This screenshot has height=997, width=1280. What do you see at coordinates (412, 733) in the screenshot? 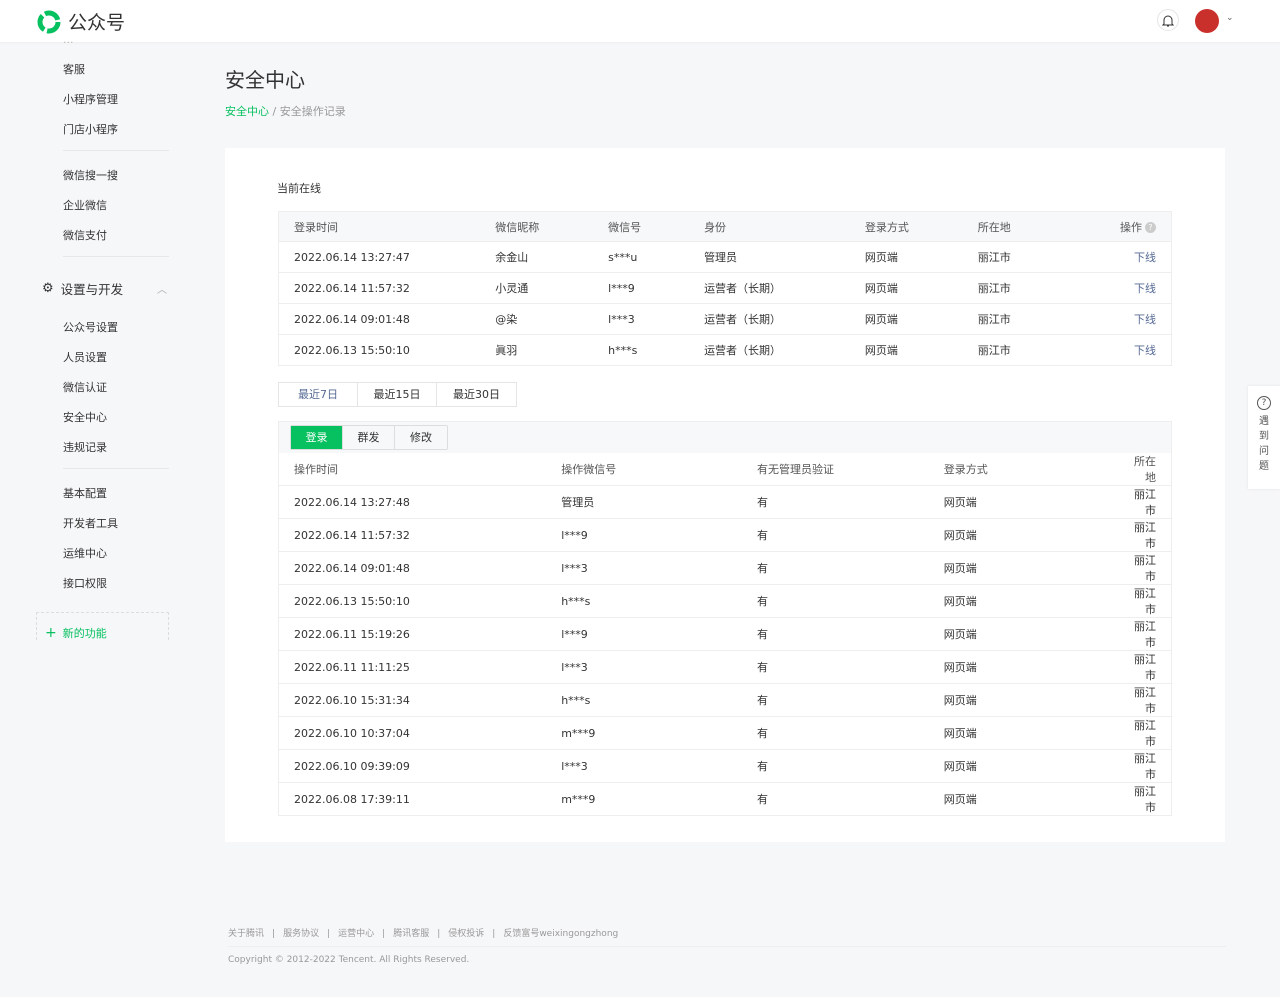
I see `table-cell: 2022.06.10 10:37:04` at bounding box center [412, 733].